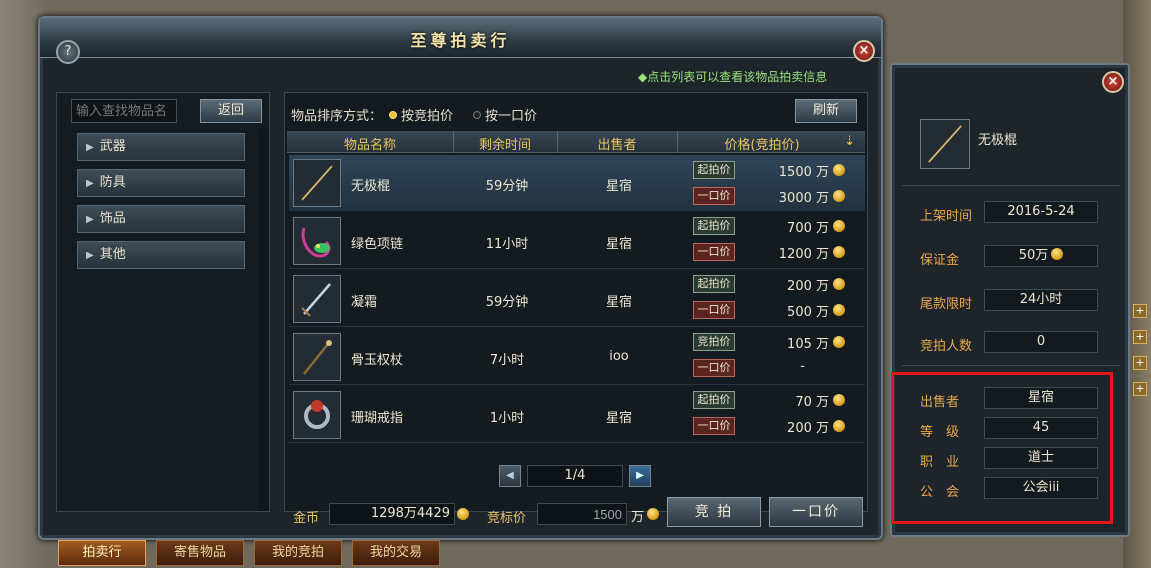 This screenshot has height=568, width=1151. I want to click on detail-label: 尾款限时, so click(946, 304).